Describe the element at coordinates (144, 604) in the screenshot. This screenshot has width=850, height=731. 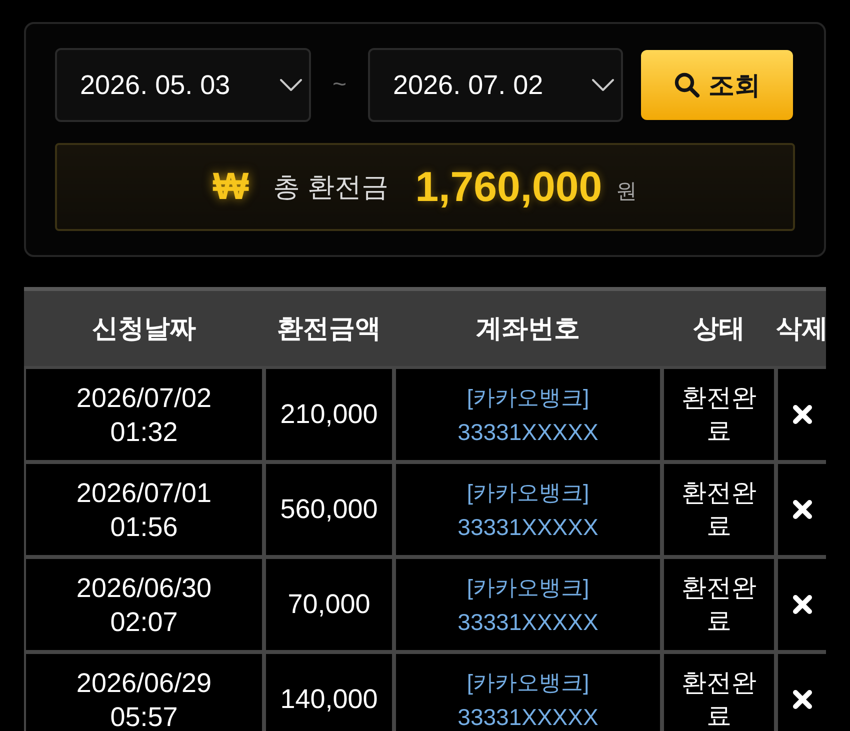
I see `date-cell: 2026/06/30 02:07` at that location.